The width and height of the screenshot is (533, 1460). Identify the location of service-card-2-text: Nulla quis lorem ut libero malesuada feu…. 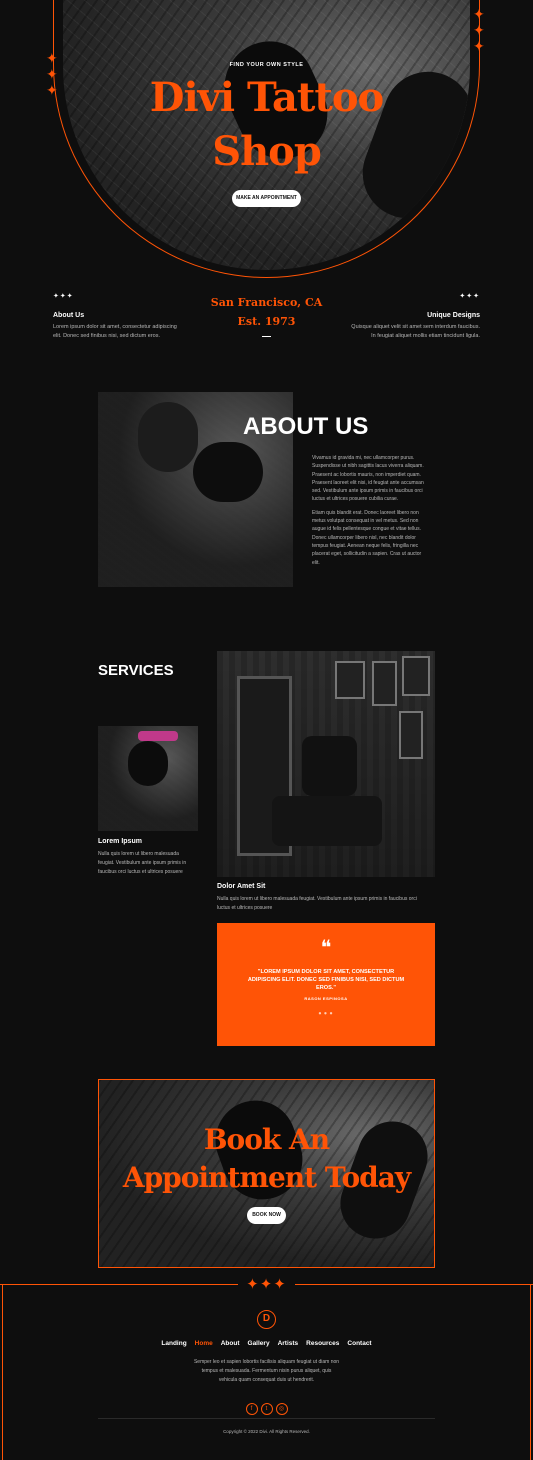
(327, 904).